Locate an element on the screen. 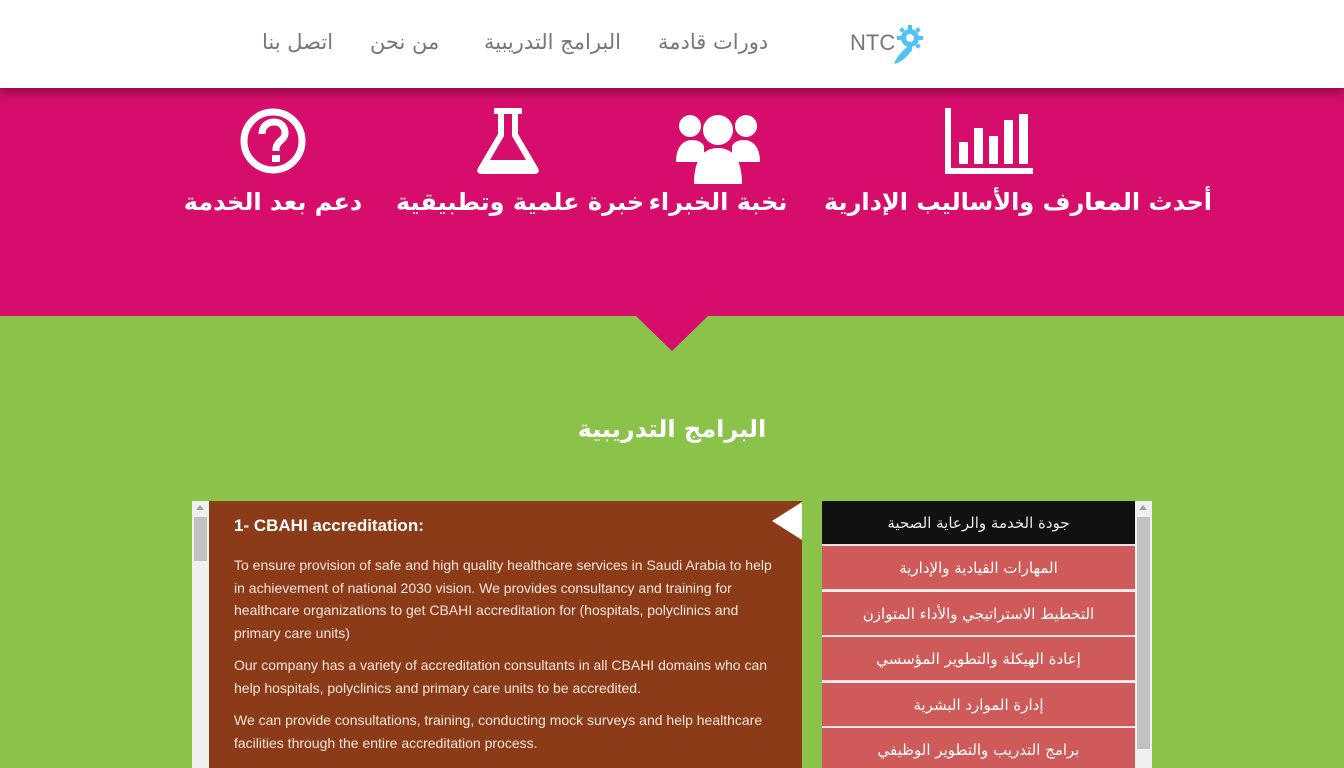 The height and width of the screenshot is (768, 1344). section-title: البرامج التدريبية is located at coordinates (672, 429).